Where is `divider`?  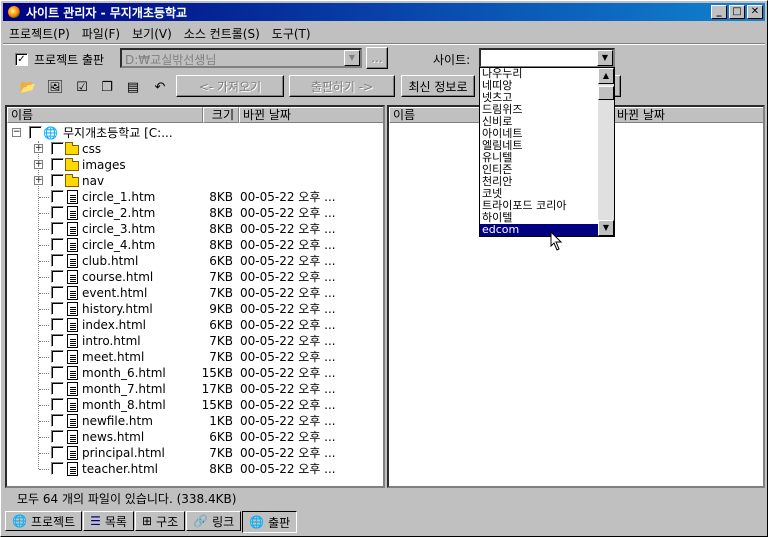
divider is located at coordinates (384, 44).